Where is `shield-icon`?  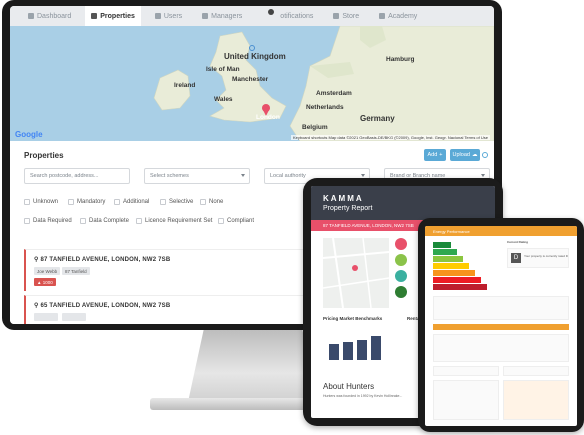 shield-icon is located at coordinates (401, 292).